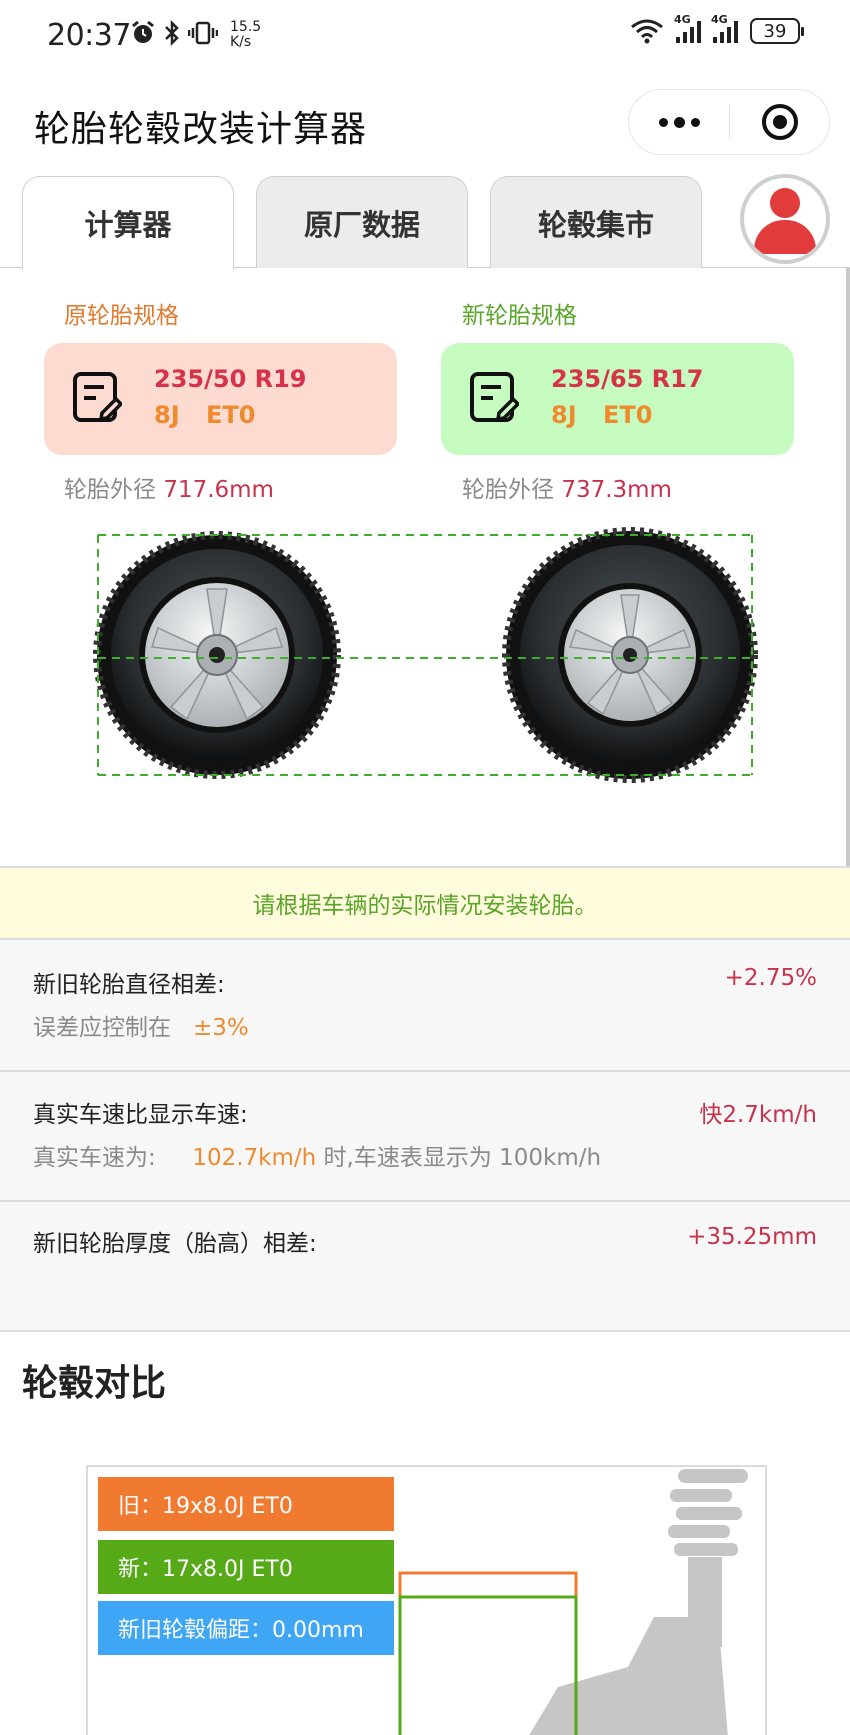  I want to click on battery-level: 39, so click(775, 31).